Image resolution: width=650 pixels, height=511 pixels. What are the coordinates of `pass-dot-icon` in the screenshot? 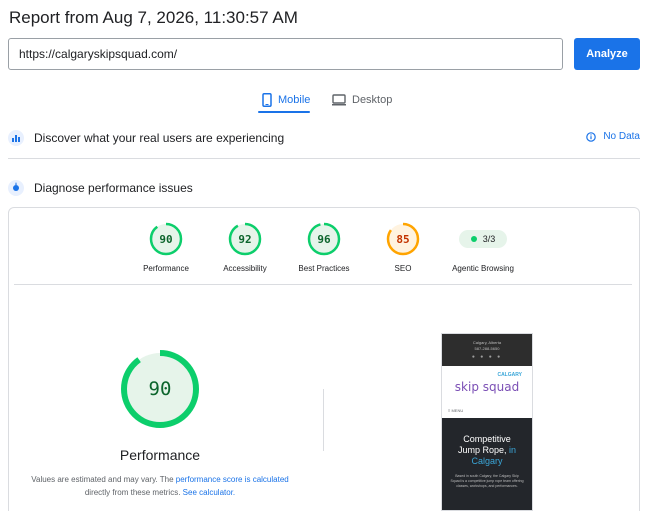 It's located at (473, 239).